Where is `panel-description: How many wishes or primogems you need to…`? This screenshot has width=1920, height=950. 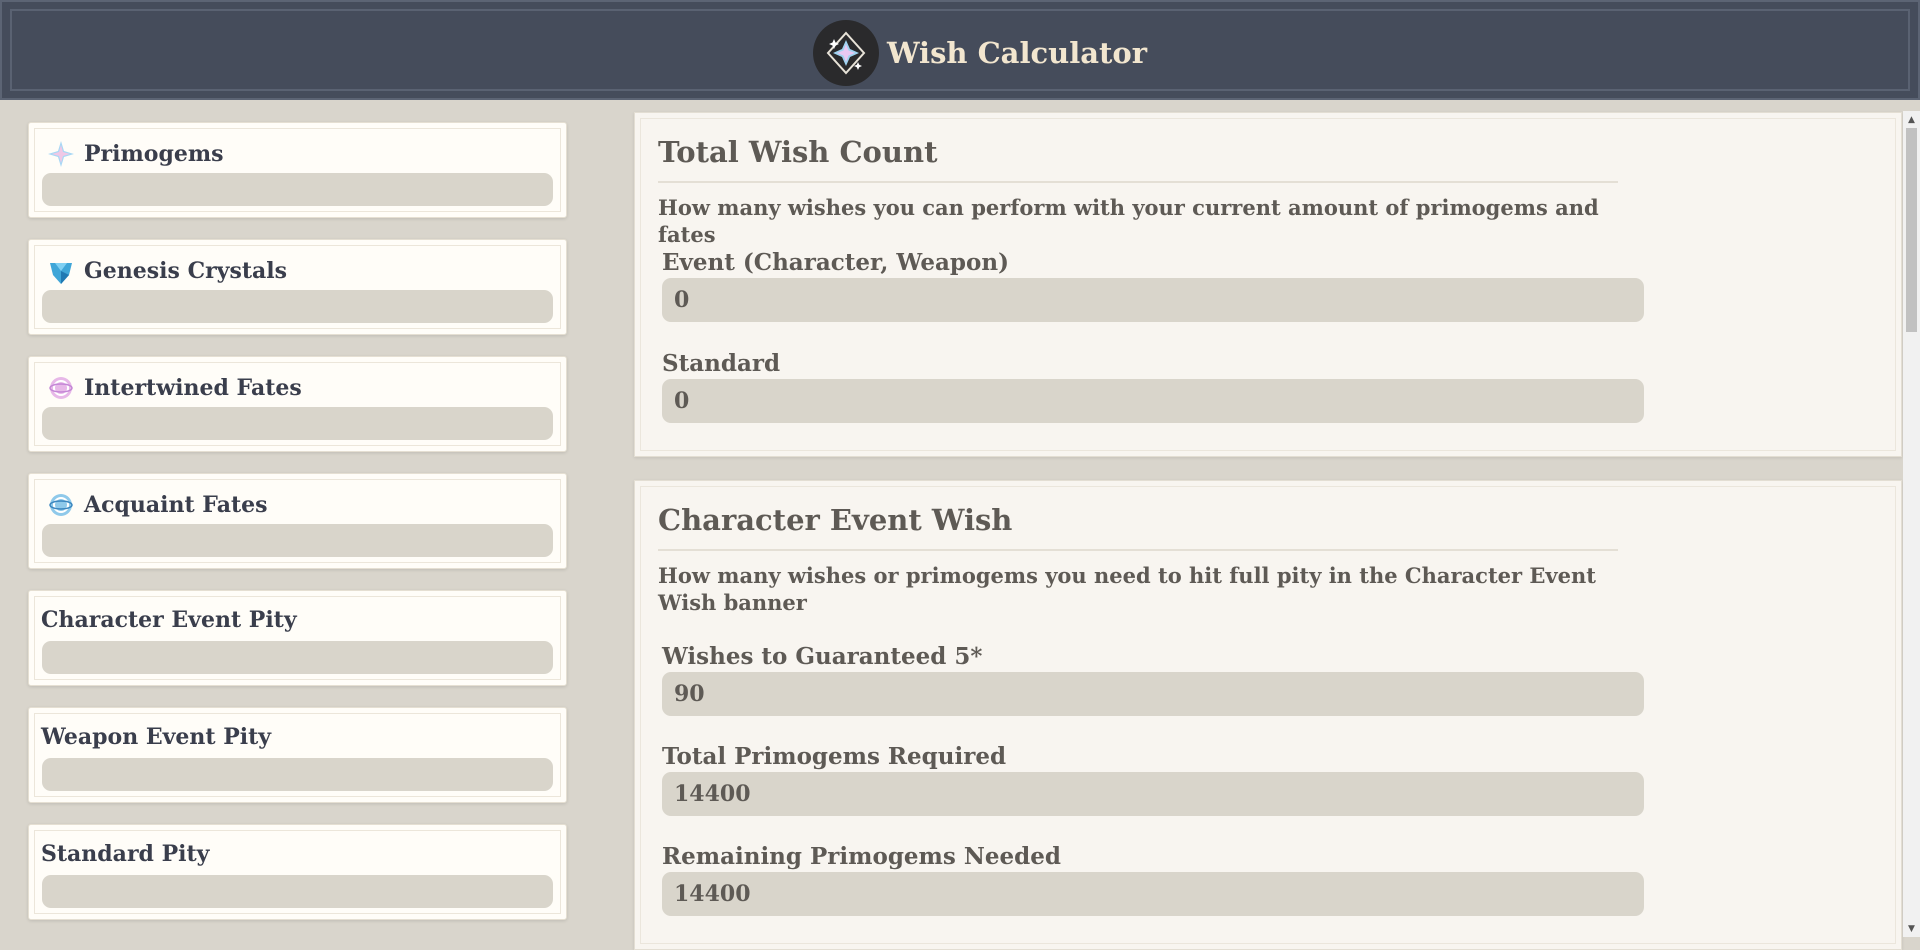 panel-description: How many wishes or primogems you need to… is located at coordinates (1127, 589).